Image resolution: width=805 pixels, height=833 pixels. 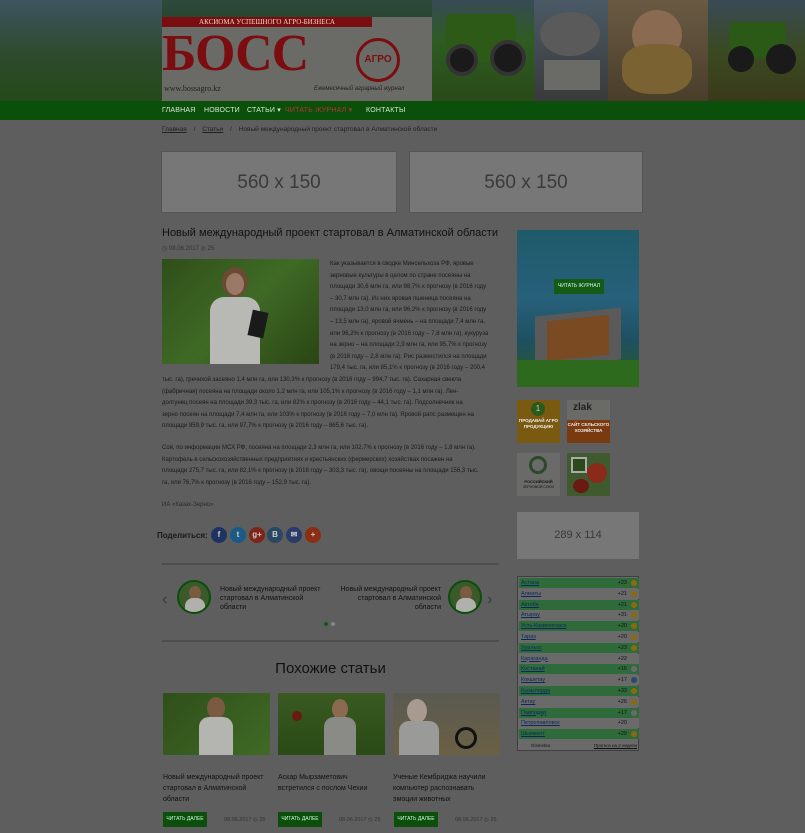 I want to click on chevron-left-icon: ‹, so click(x=164, y=600).